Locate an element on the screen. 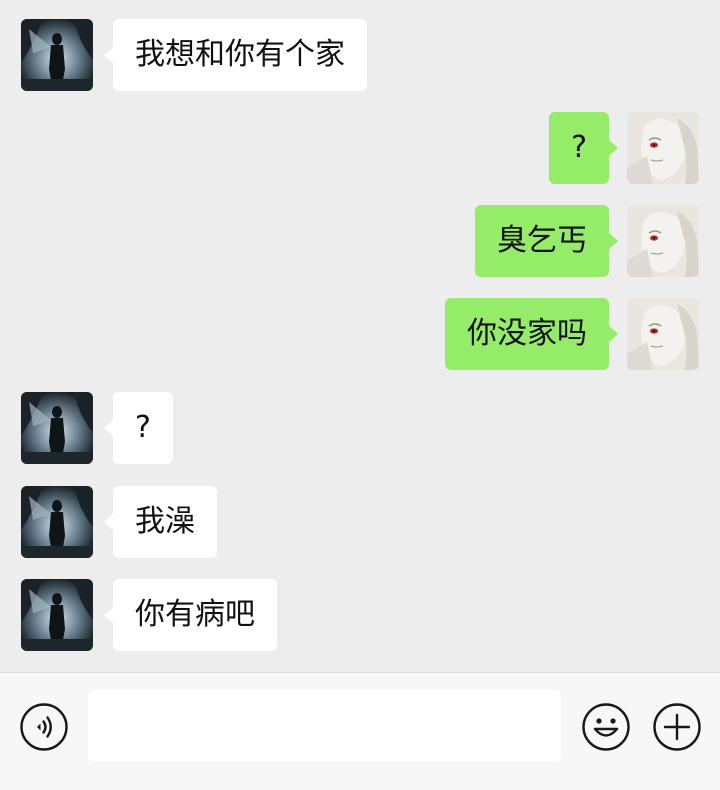 The image size is (720, 790). message-row-incoming: 我想和你有个家 is located at coordinates (360, 55).